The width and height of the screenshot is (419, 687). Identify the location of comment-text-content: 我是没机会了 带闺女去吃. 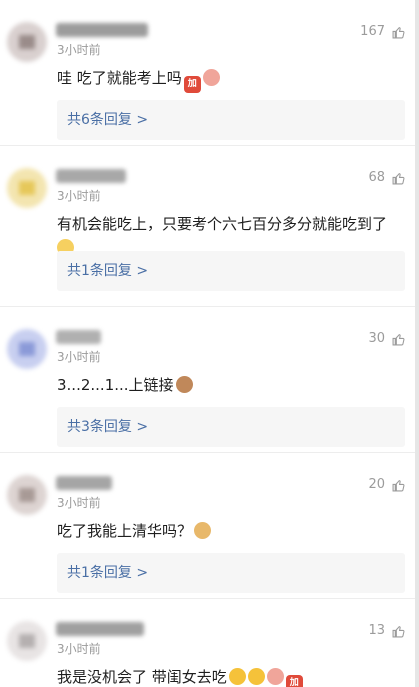
(142, 677).